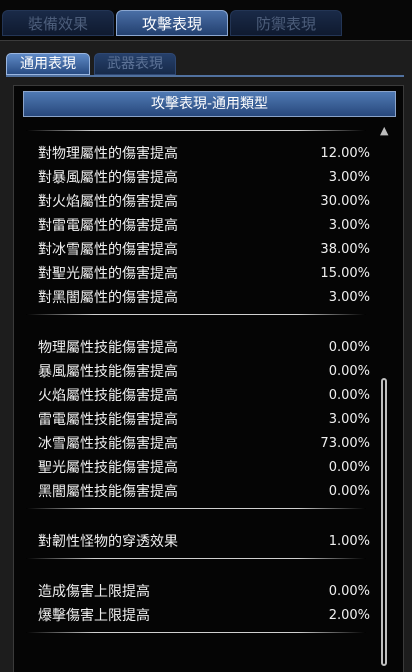  What do you see at coordinates (135, 64) in the screenshot?
I see `subtab-weapon: 武器表現` at bounding box center [135, 64].